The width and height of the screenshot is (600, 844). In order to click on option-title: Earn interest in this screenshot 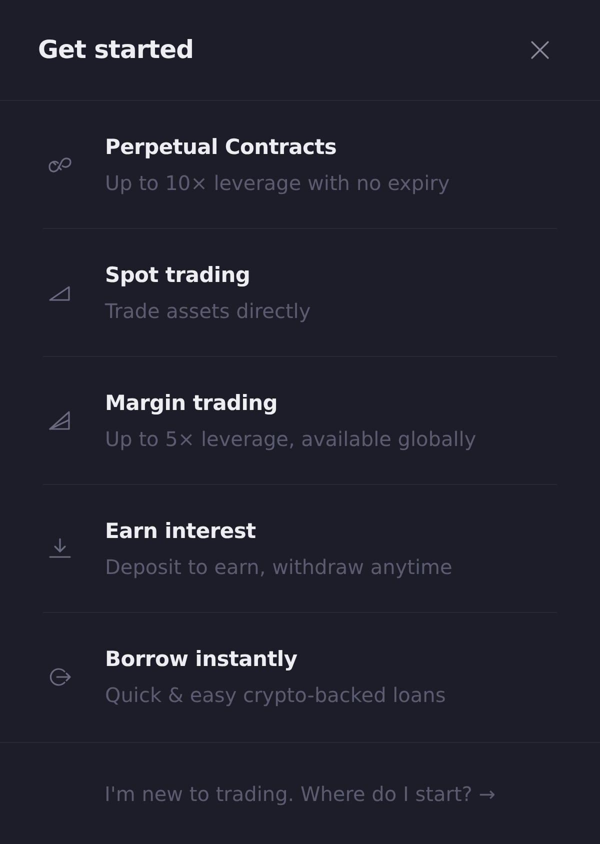, I will do `click(278, 531)`.